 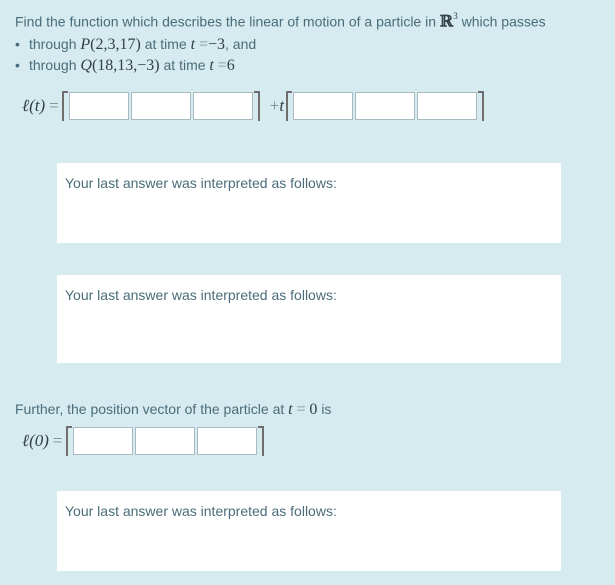 I want to click on point-name: Q, so click(x=86, y=65).